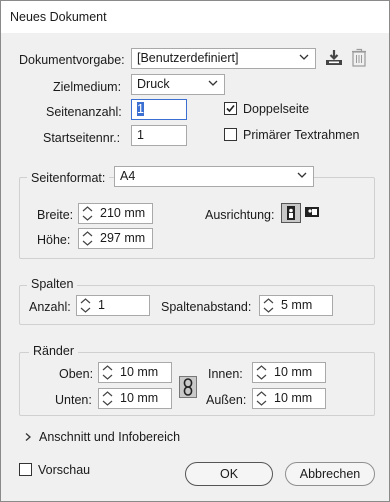  I want to click on columns-title: Spalten, so click(52, 284).